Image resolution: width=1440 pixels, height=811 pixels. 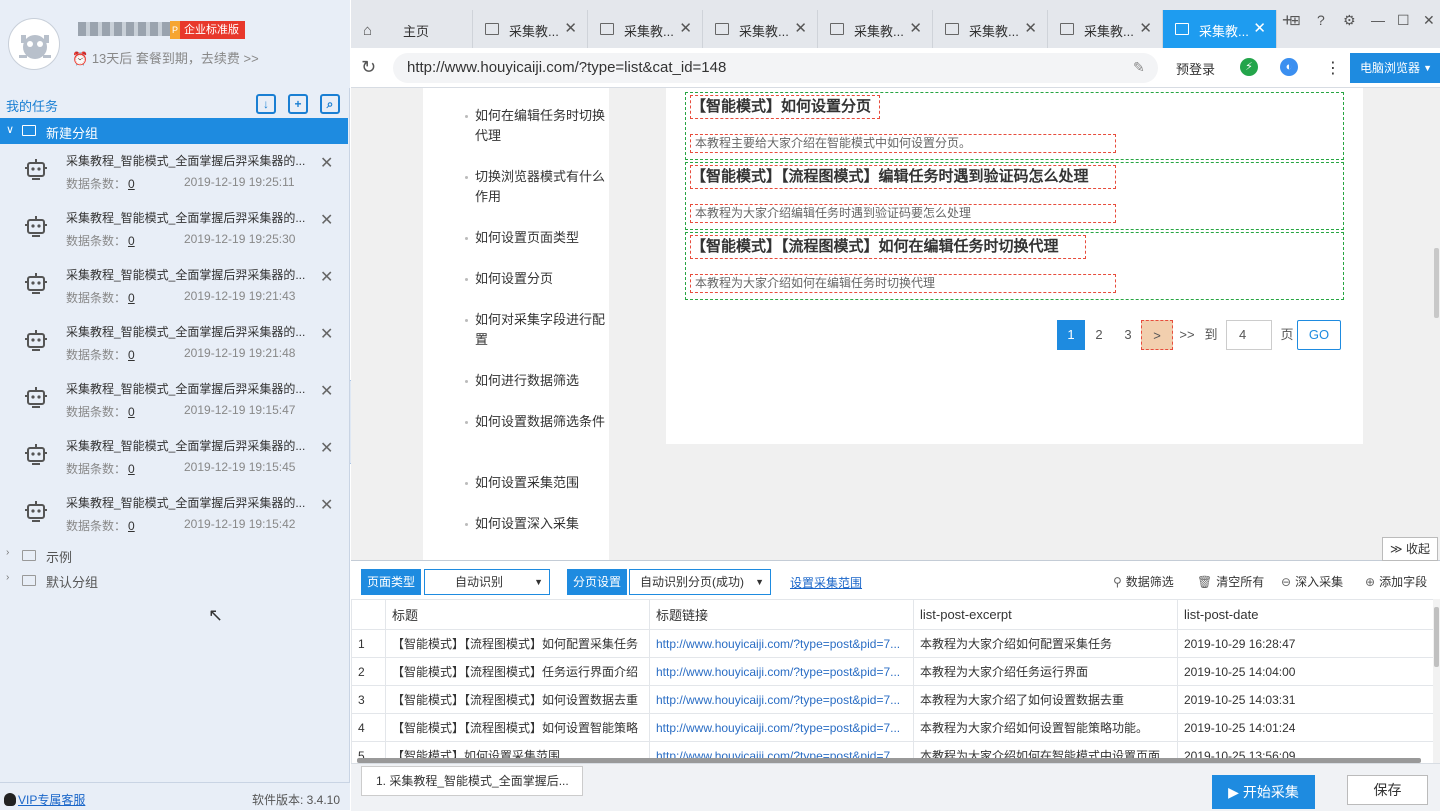 I want to click on web-nav-item: 如何进行数据筛选, so click(x=535, y=381).